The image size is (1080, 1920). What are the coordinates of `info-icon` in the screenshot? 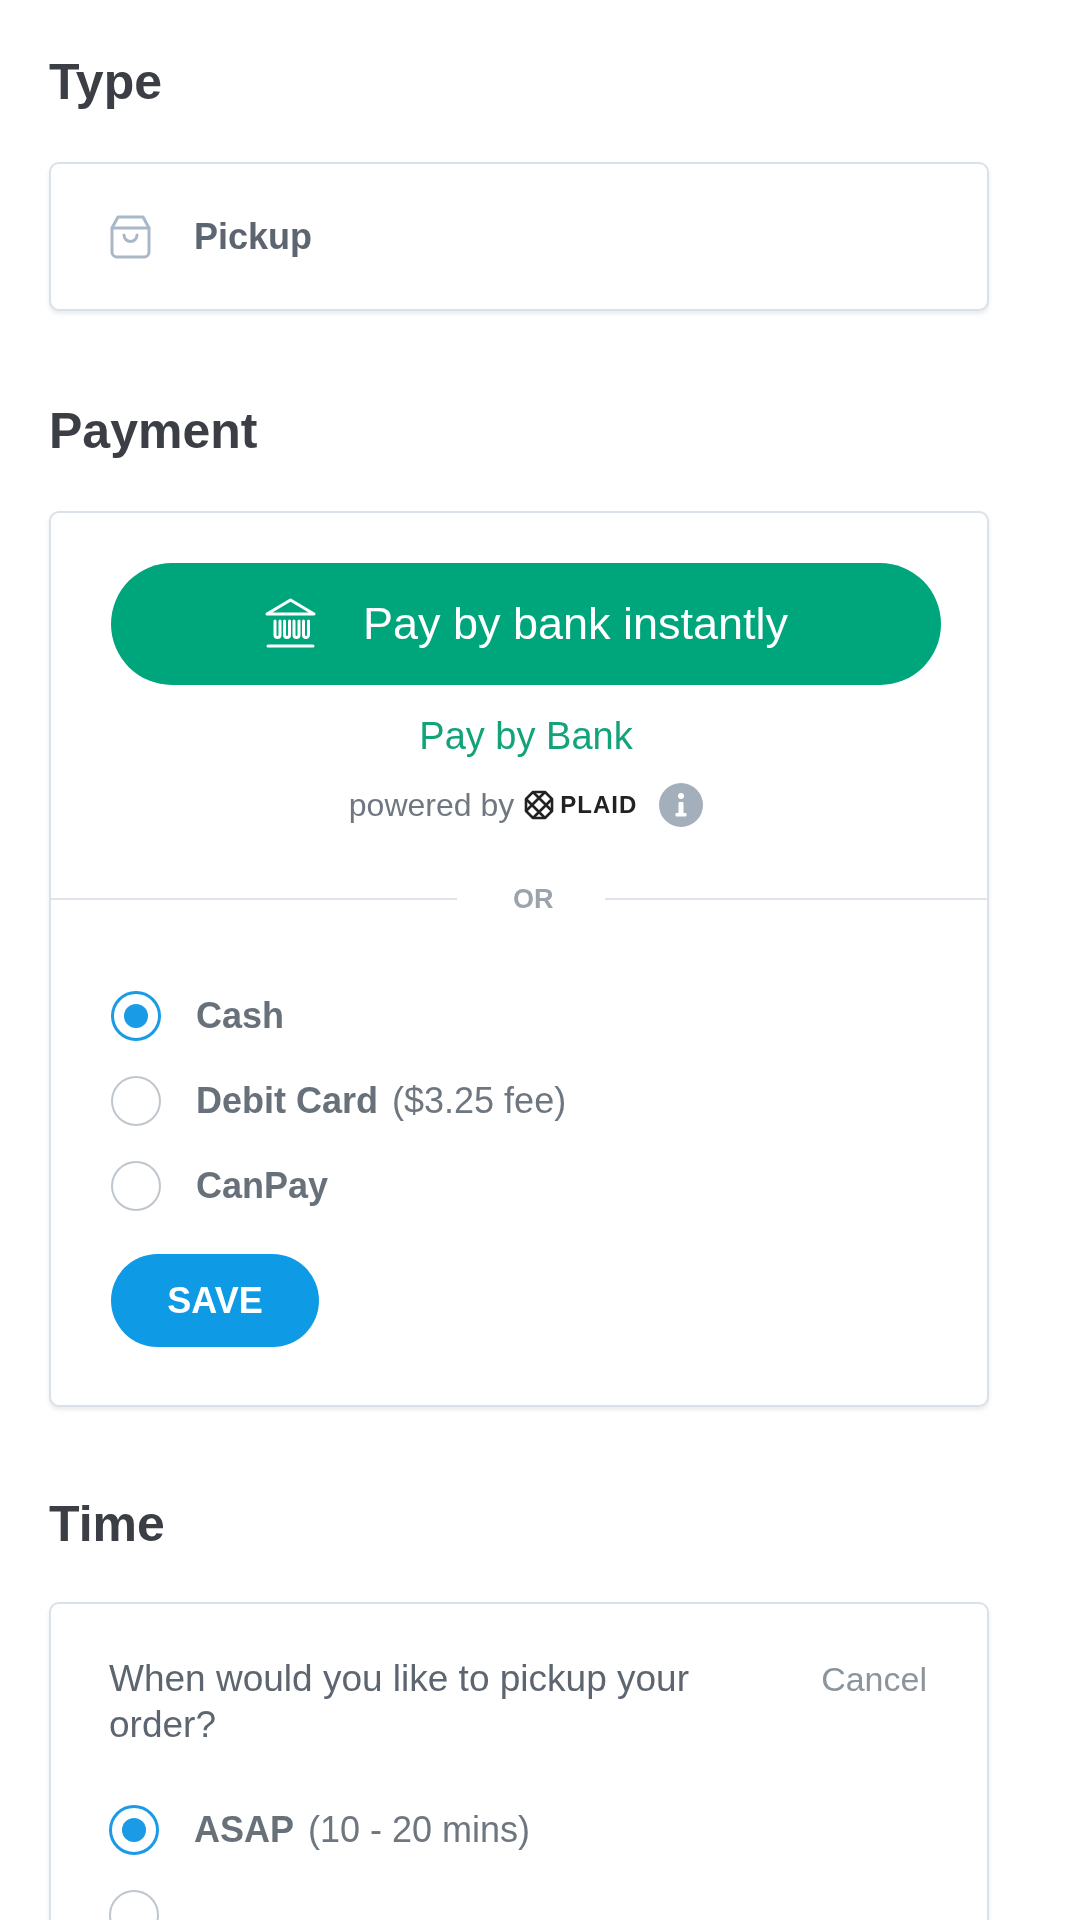 It's located at (681, 805).